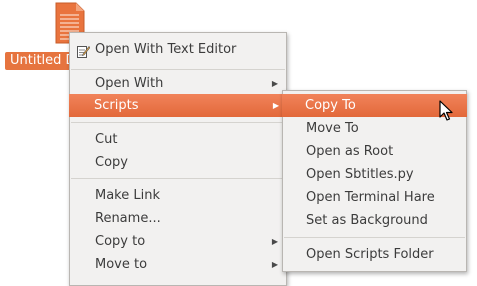 The height and width of the screenshot is (286, 477). I want to click on menu-item-open-with-text-editor: Open With Text Editor, so click(178, 49).